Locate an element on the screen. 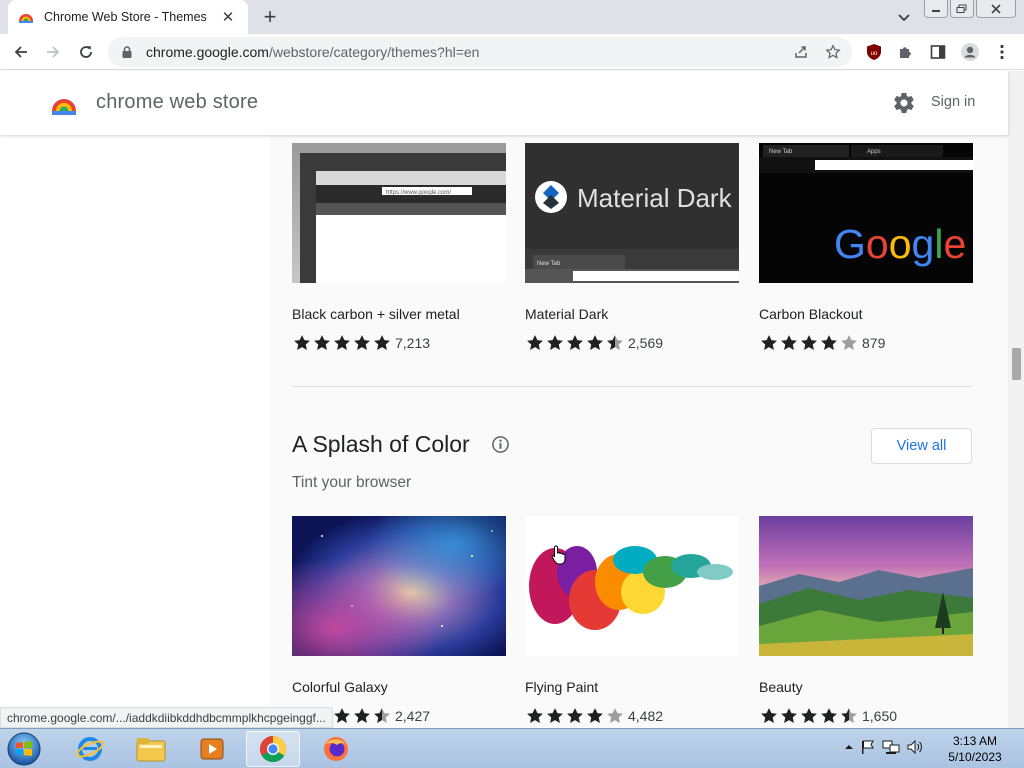 Image resolution: width=1024 pixels, height=768 pixels. theme-name: Material Dark is located at coordinates (566, 314).